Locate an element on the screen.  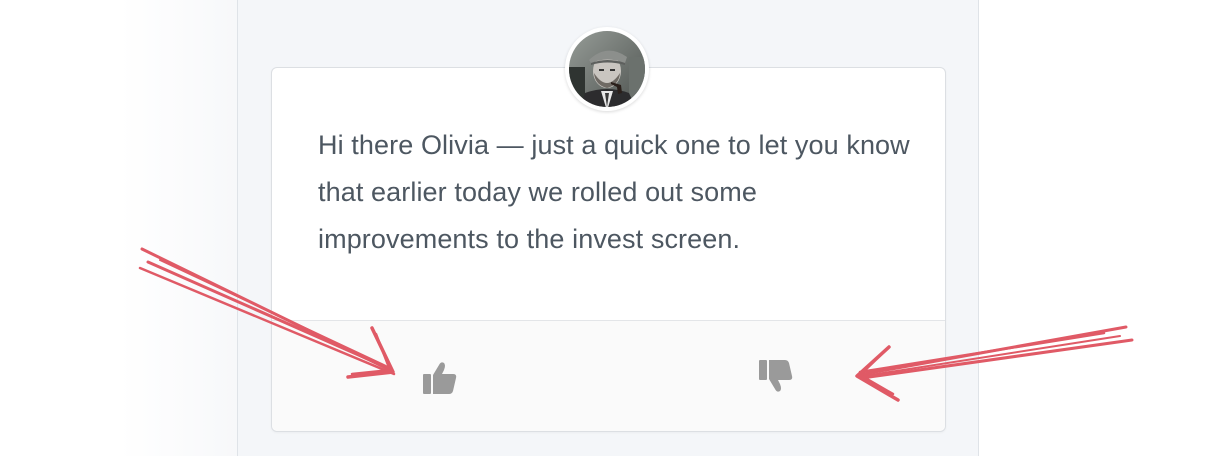
background-shade is located at coordinates (179, 228).